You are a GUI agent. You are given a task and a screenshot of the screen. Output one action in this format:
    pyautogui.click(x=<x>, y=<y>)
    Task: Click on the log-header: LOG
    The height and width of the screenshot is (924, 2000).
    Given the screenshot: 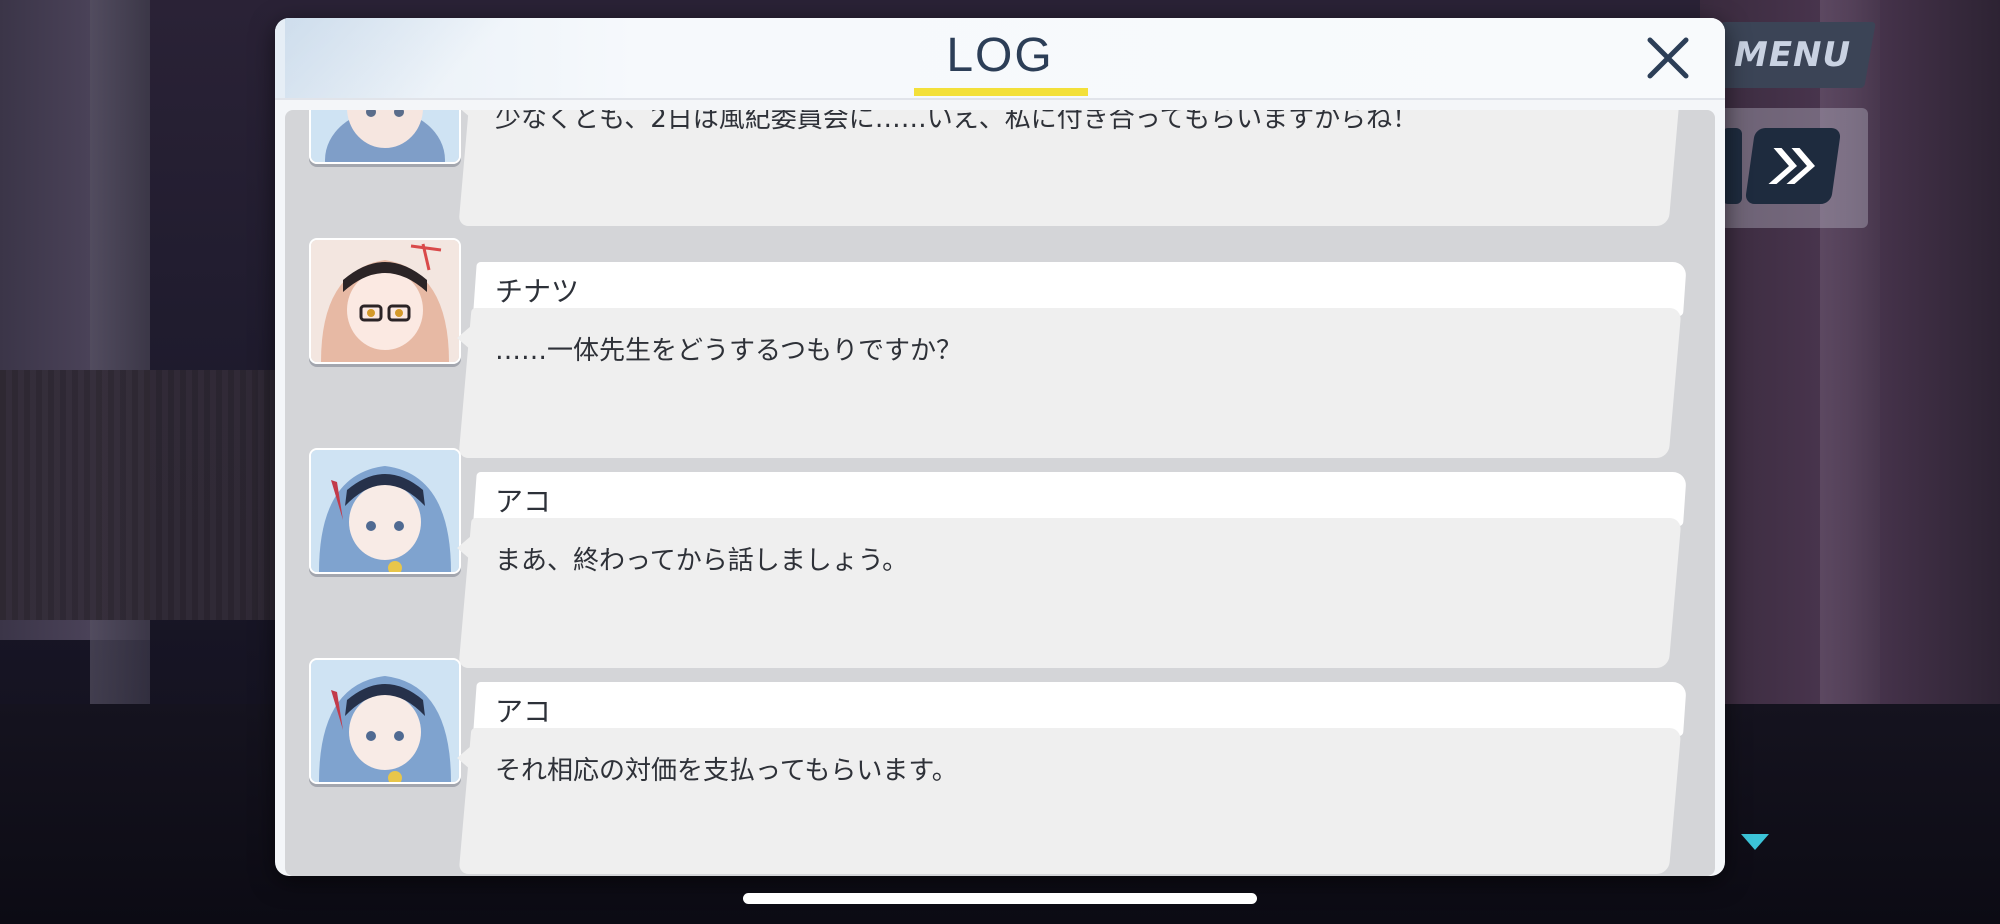 What is the action you would take?
    pyautogui.click(x=1000, y=59)
    